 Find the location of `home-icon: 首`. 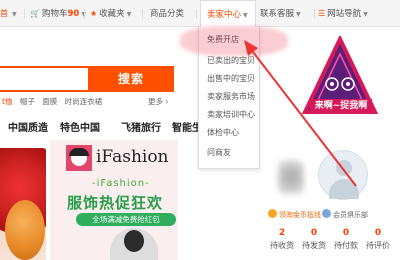

home-icon: 首 is located at coordinates (4, 13).